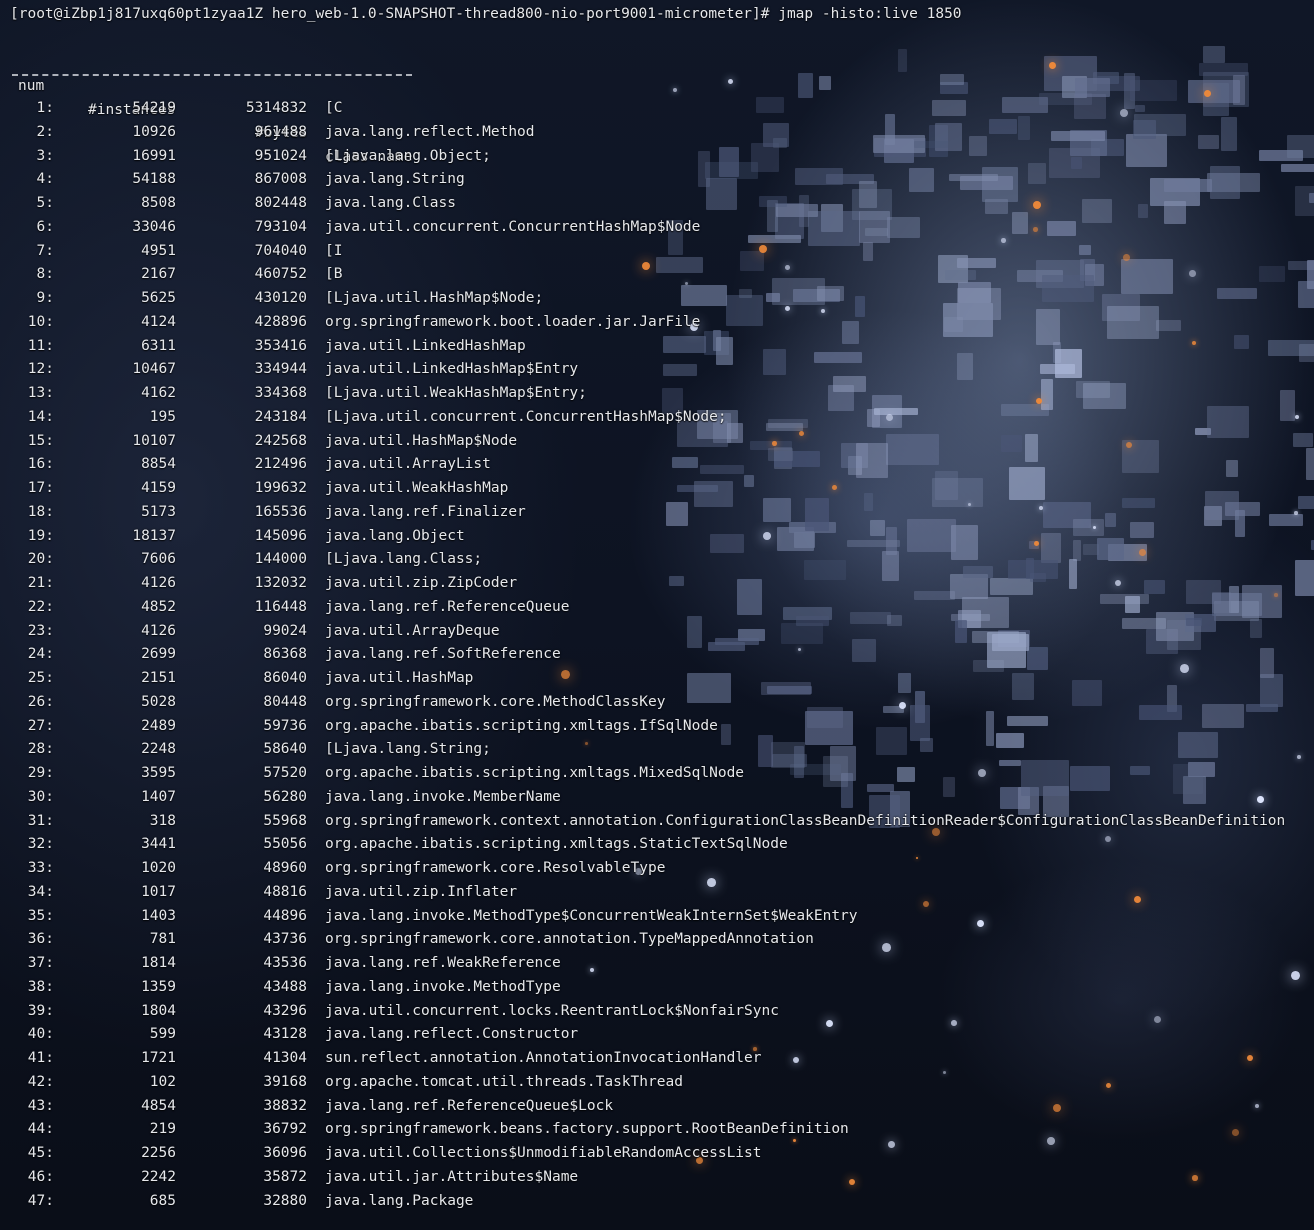  Describe the element at coordinates (40, 321) in the screenshot. I see `row-num: 10:` at that location.